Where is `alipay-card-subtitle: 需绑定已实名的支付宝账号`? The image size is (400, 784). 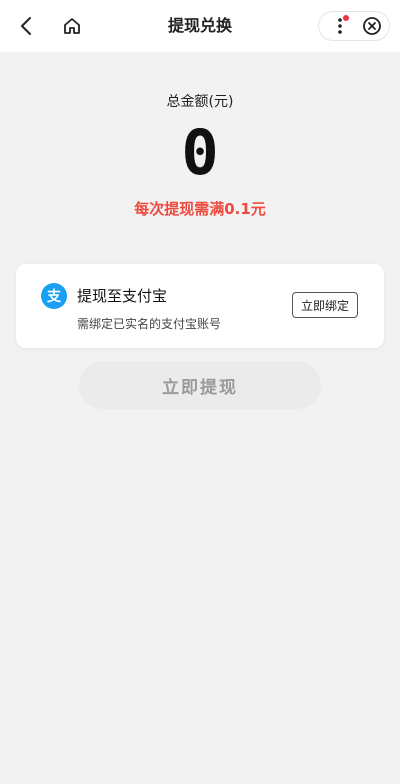 alipay-card-subtitle: 需绑定已实名的支付宝账号 is located at coordinates (149, 324).